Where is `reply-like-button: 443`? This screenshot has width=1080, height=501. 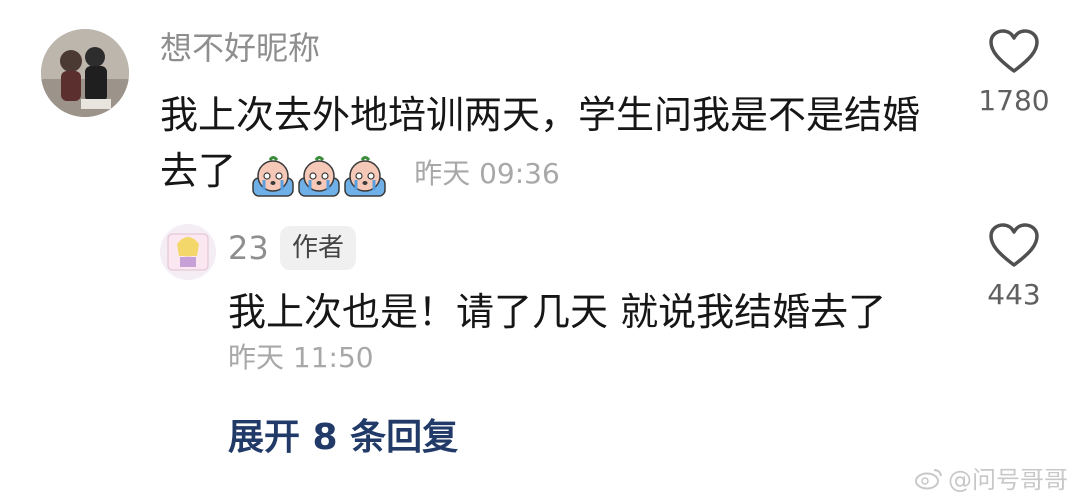 reply-like-button: 443 is located at coordinates (1014, 266).